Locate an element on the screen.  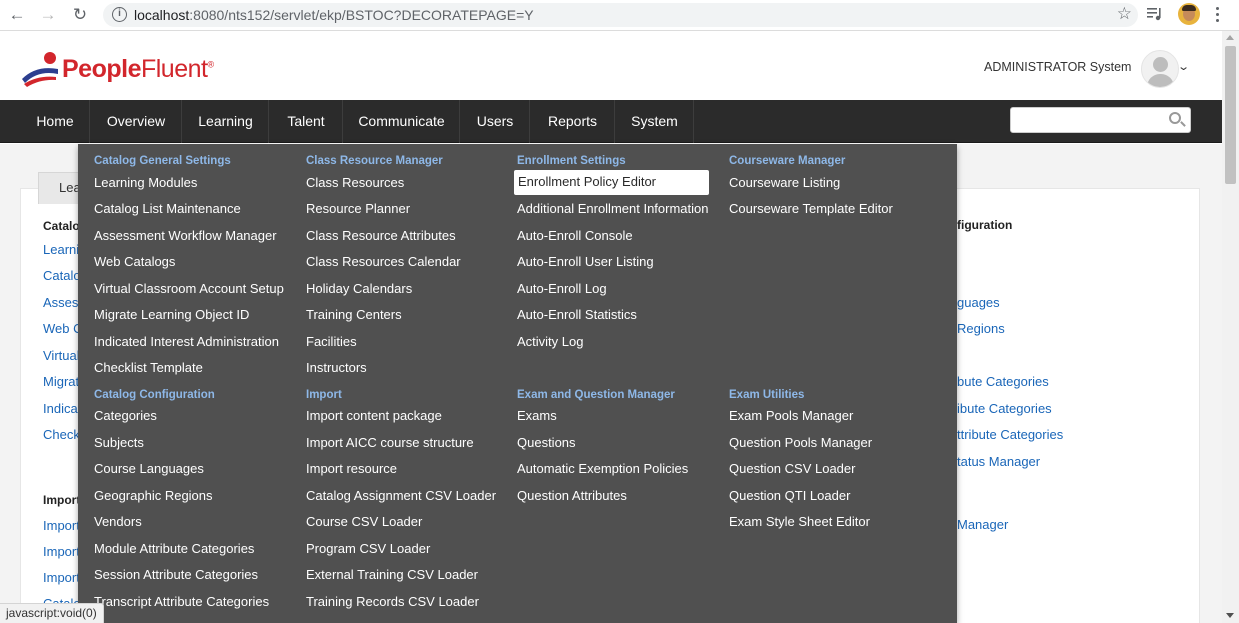
menu-link: Exam Pools Manager is located at coordinates (791, 415).